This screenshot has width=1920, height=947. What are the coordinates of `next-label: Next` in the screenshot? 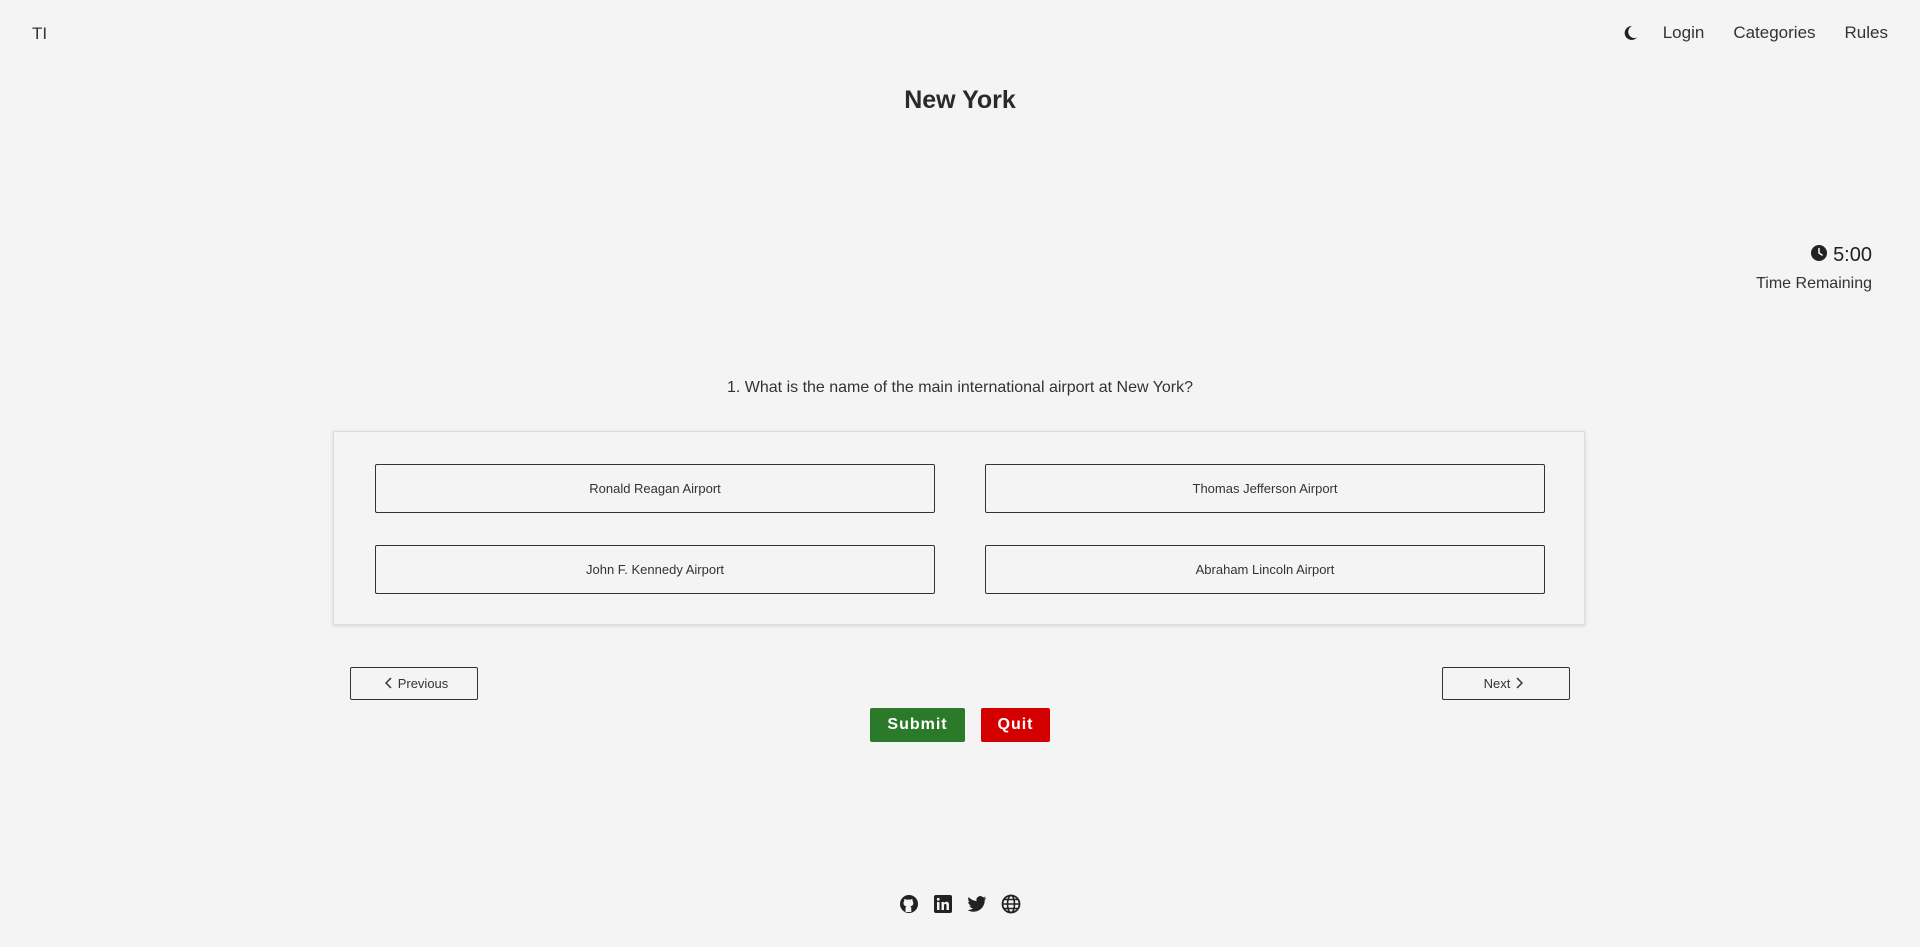 It's located at (1497, 683).